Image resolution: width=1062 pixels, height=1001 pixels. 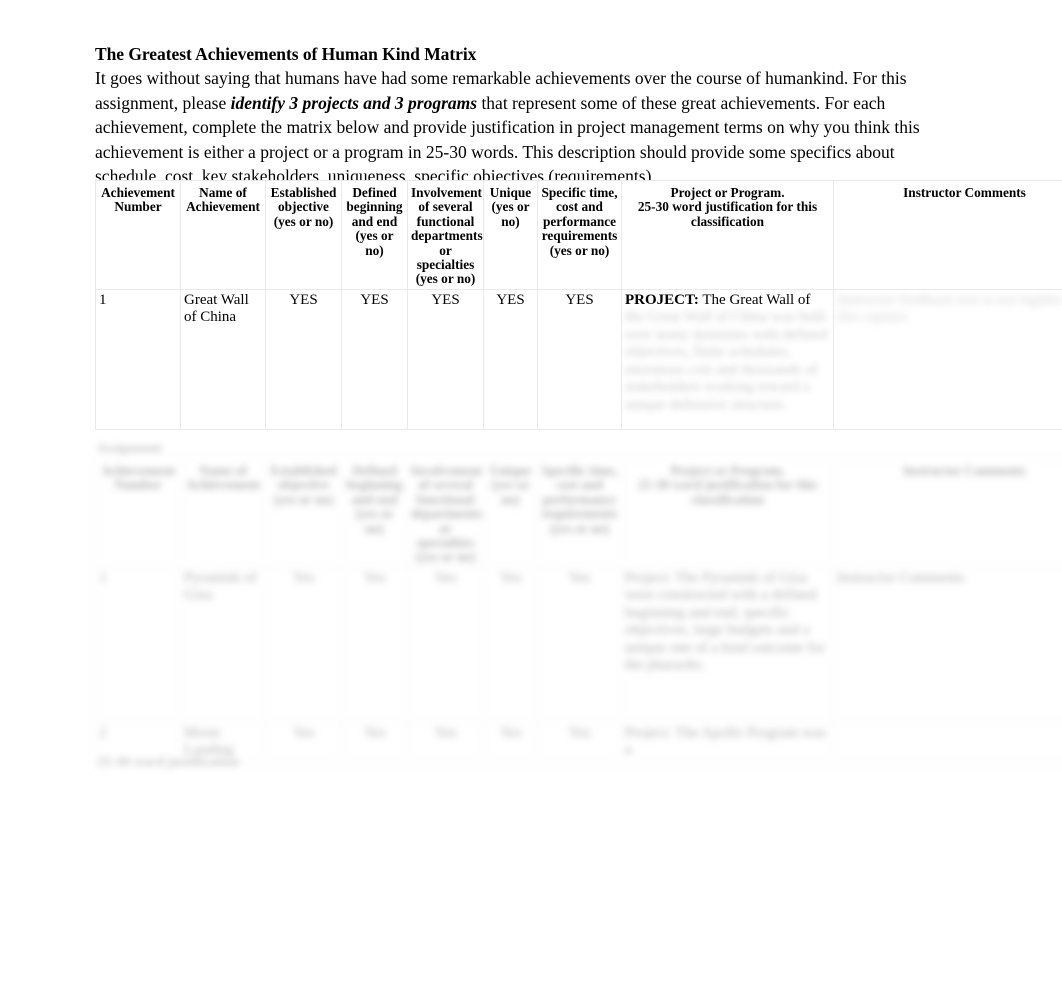 I want to click on column-header-unique: Unique (yes or no), so click(x=510, y=235).